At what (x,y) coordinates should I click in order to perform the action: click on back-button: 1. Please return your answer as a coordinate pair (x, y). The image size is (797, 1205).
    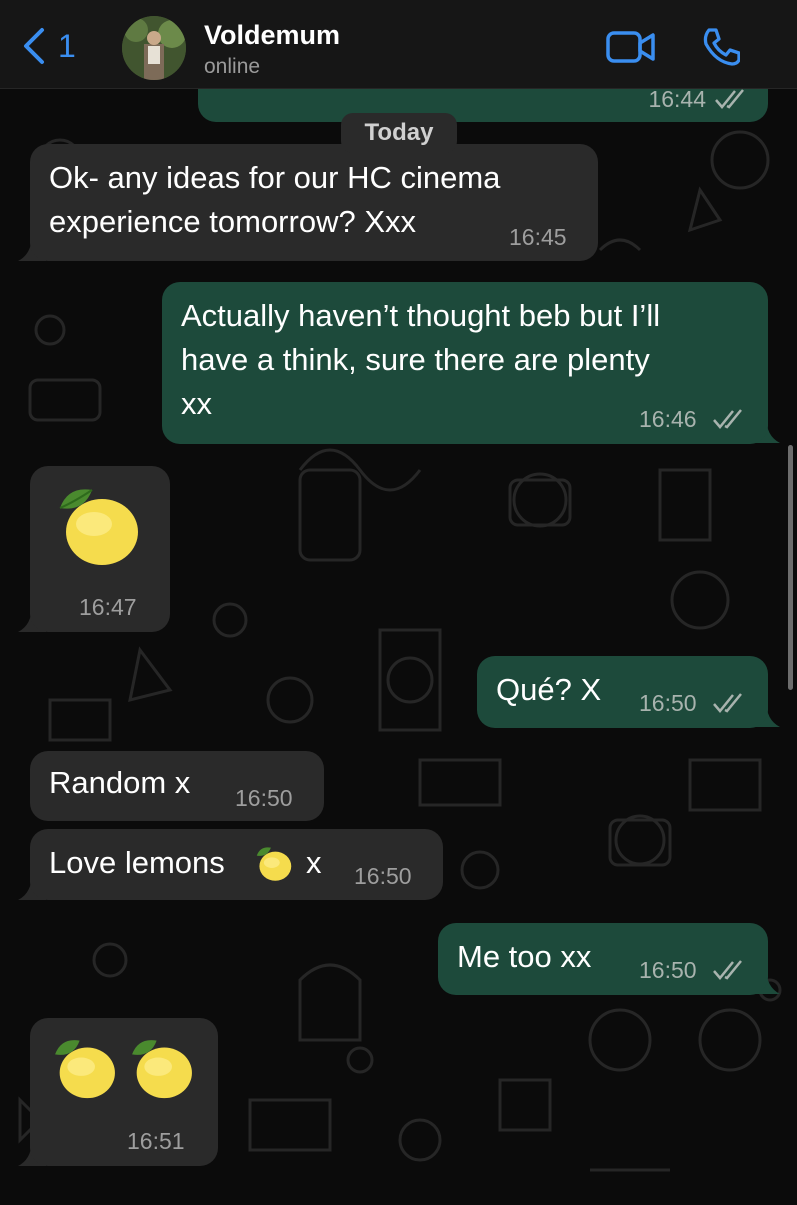
    Looking at the image, I should click on (49, 46).